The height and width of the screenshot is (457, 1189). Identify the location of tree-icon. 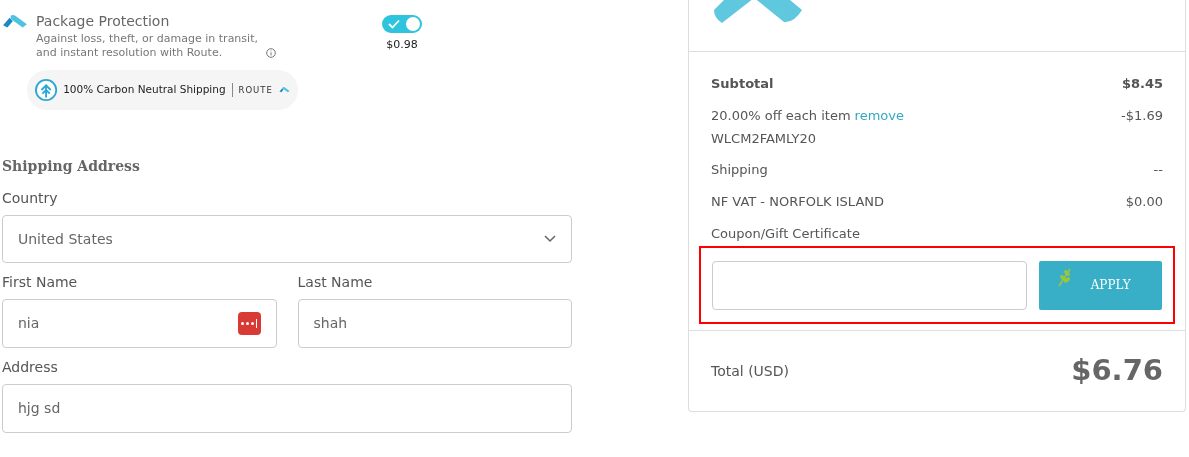
(46, 90).